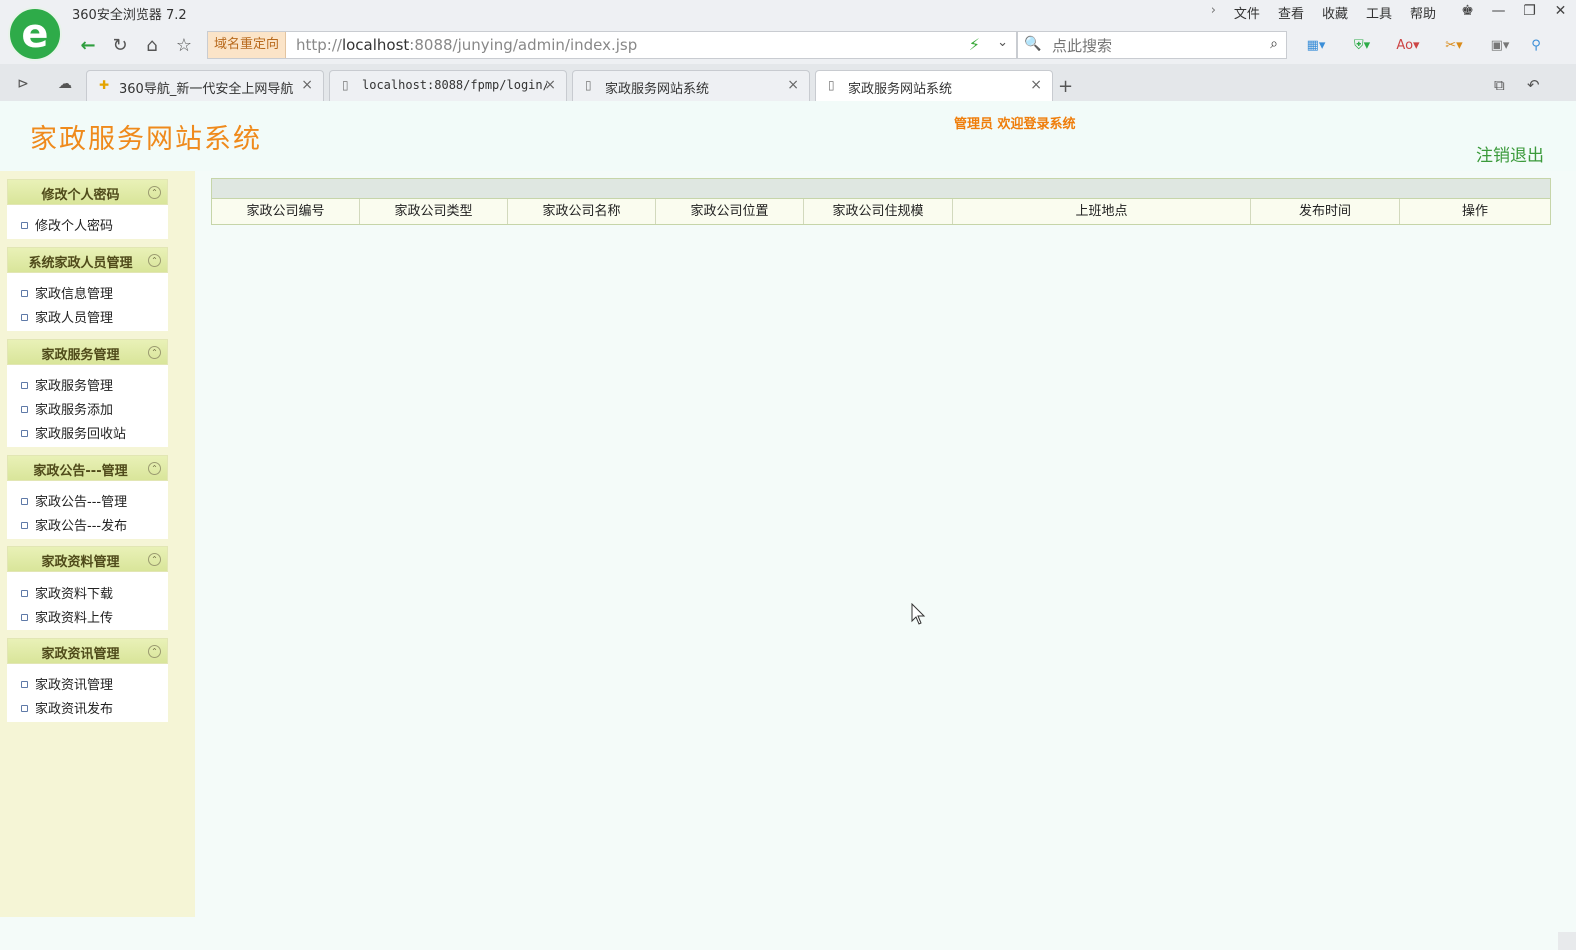 This screenshot has width=1576, height=950. Describe the element at coordinates (120, 45) in the screenshot. I see `refresh-icon: ↻` at that location.